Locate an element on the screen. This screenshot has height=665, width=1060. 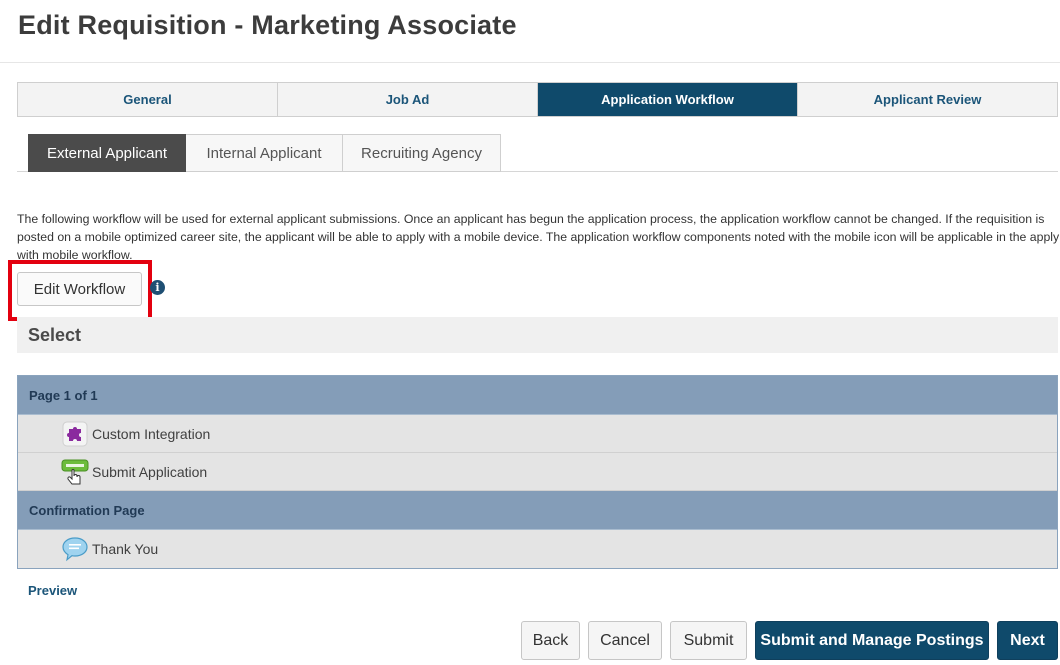
tab-applicant-review: Applicant Review is located at coordinates (927, 99).